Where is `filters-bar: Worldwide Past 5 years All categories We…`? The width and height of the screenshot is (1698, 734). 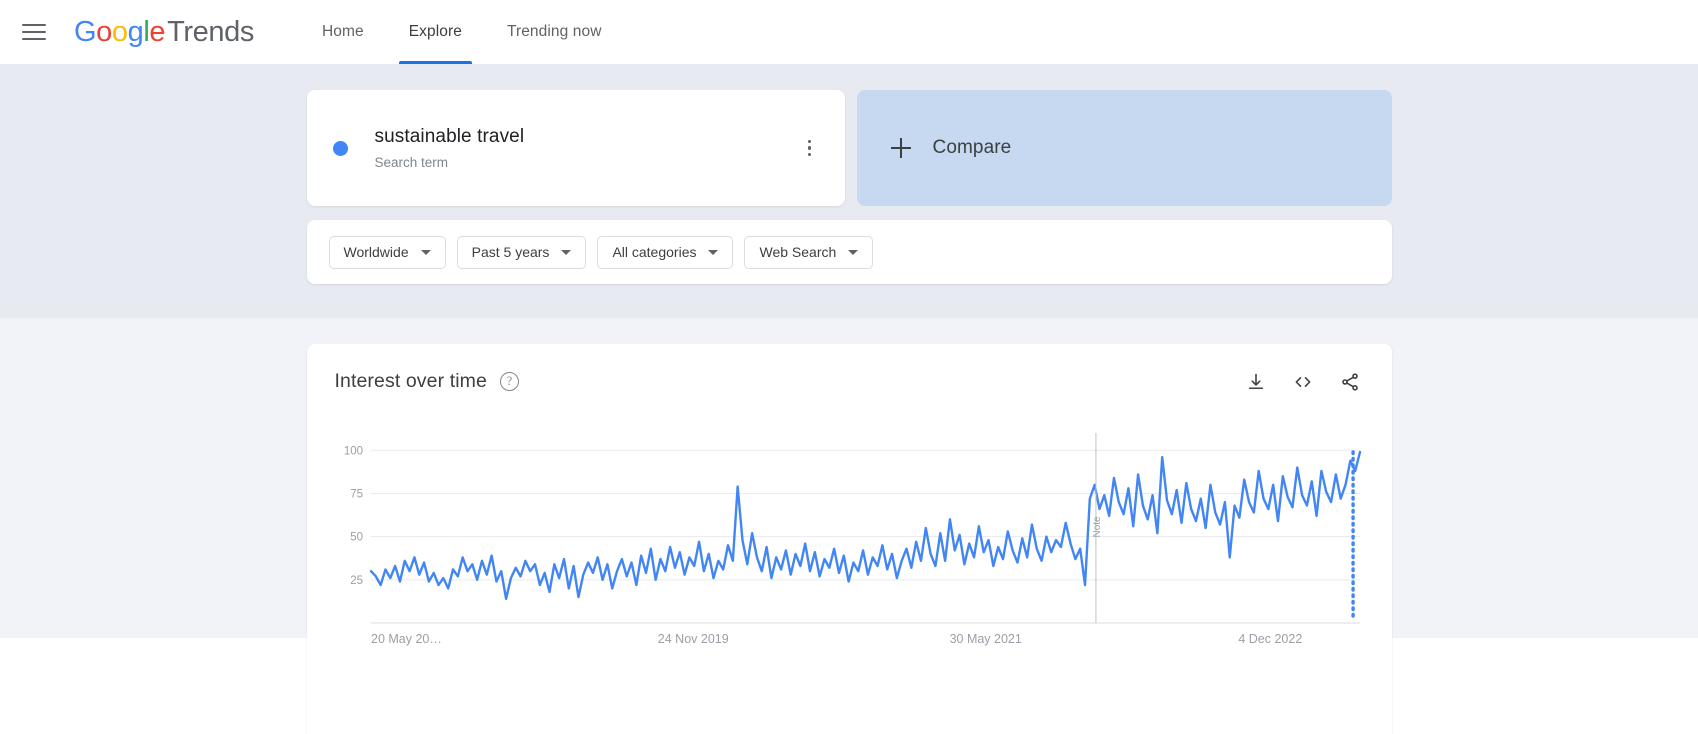
filters-bar: Worldwide Past 5 years All categories We… is located at coordinates (849, 252).